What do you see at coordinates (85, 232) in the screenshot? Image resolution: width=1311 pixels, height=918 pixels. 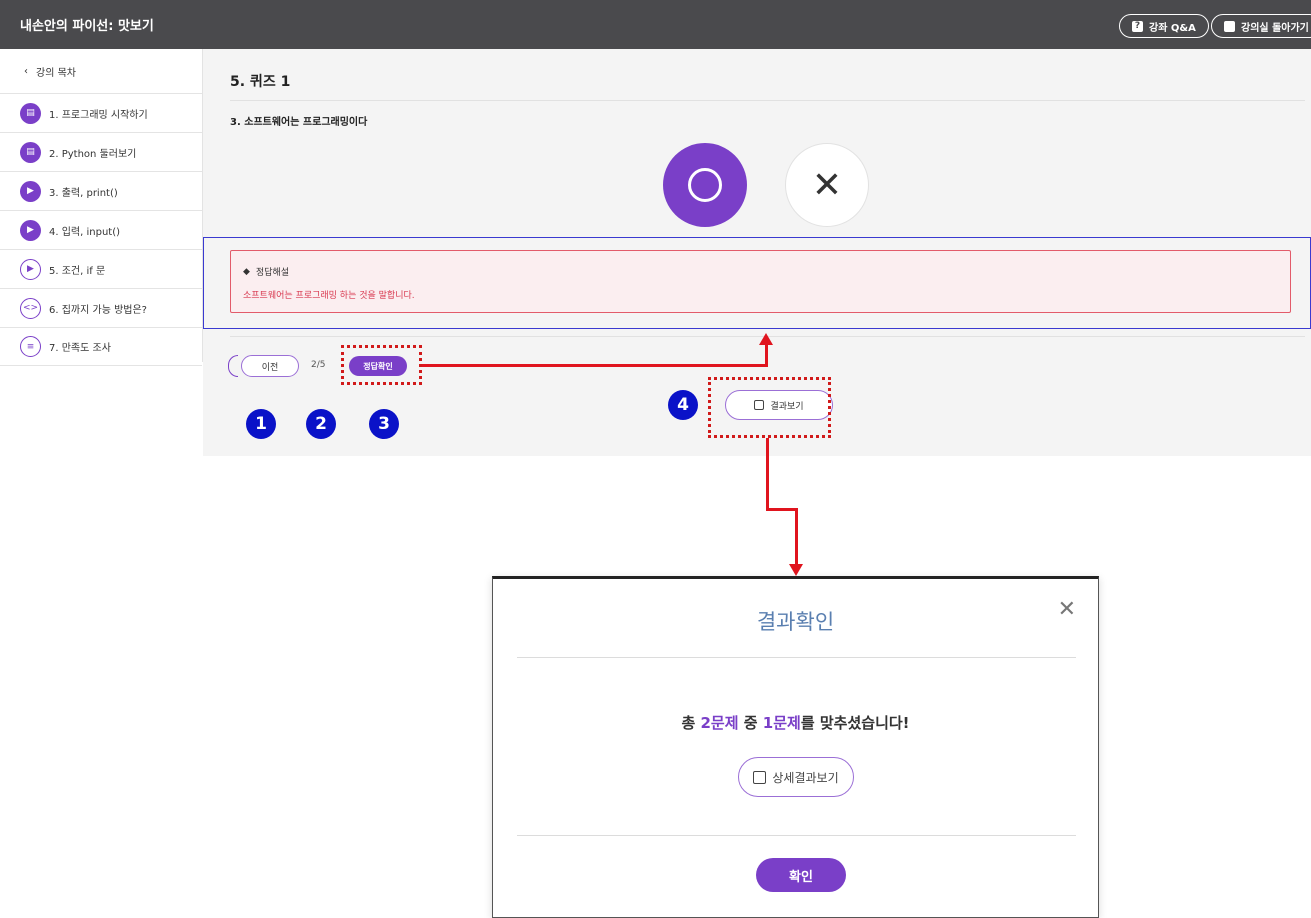 I see `sidebar-item-label: 4. 입력, input()` at bounding box center [85, 232].